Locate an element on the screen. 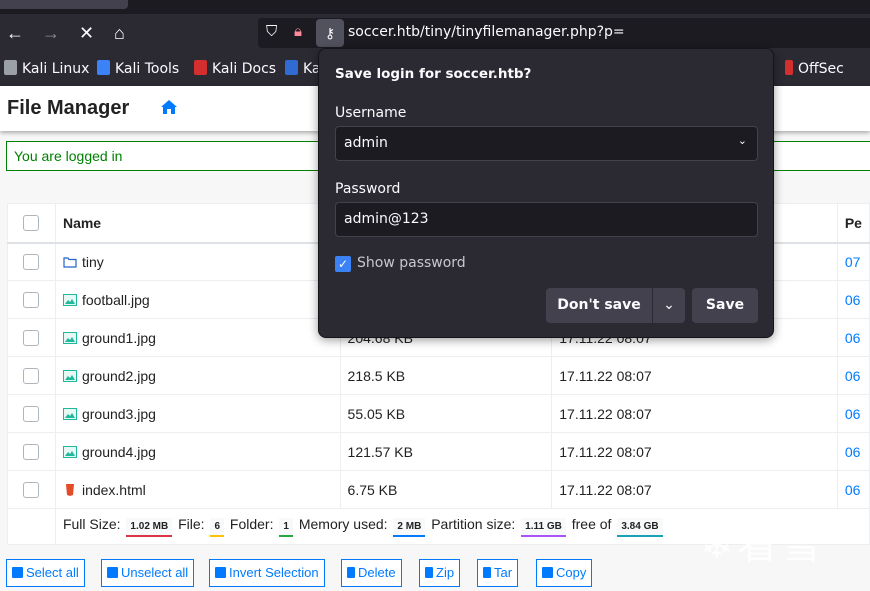 The image size is (870, 591). chevron-down-icon: ⌄ is located at coordinates (742, 140).